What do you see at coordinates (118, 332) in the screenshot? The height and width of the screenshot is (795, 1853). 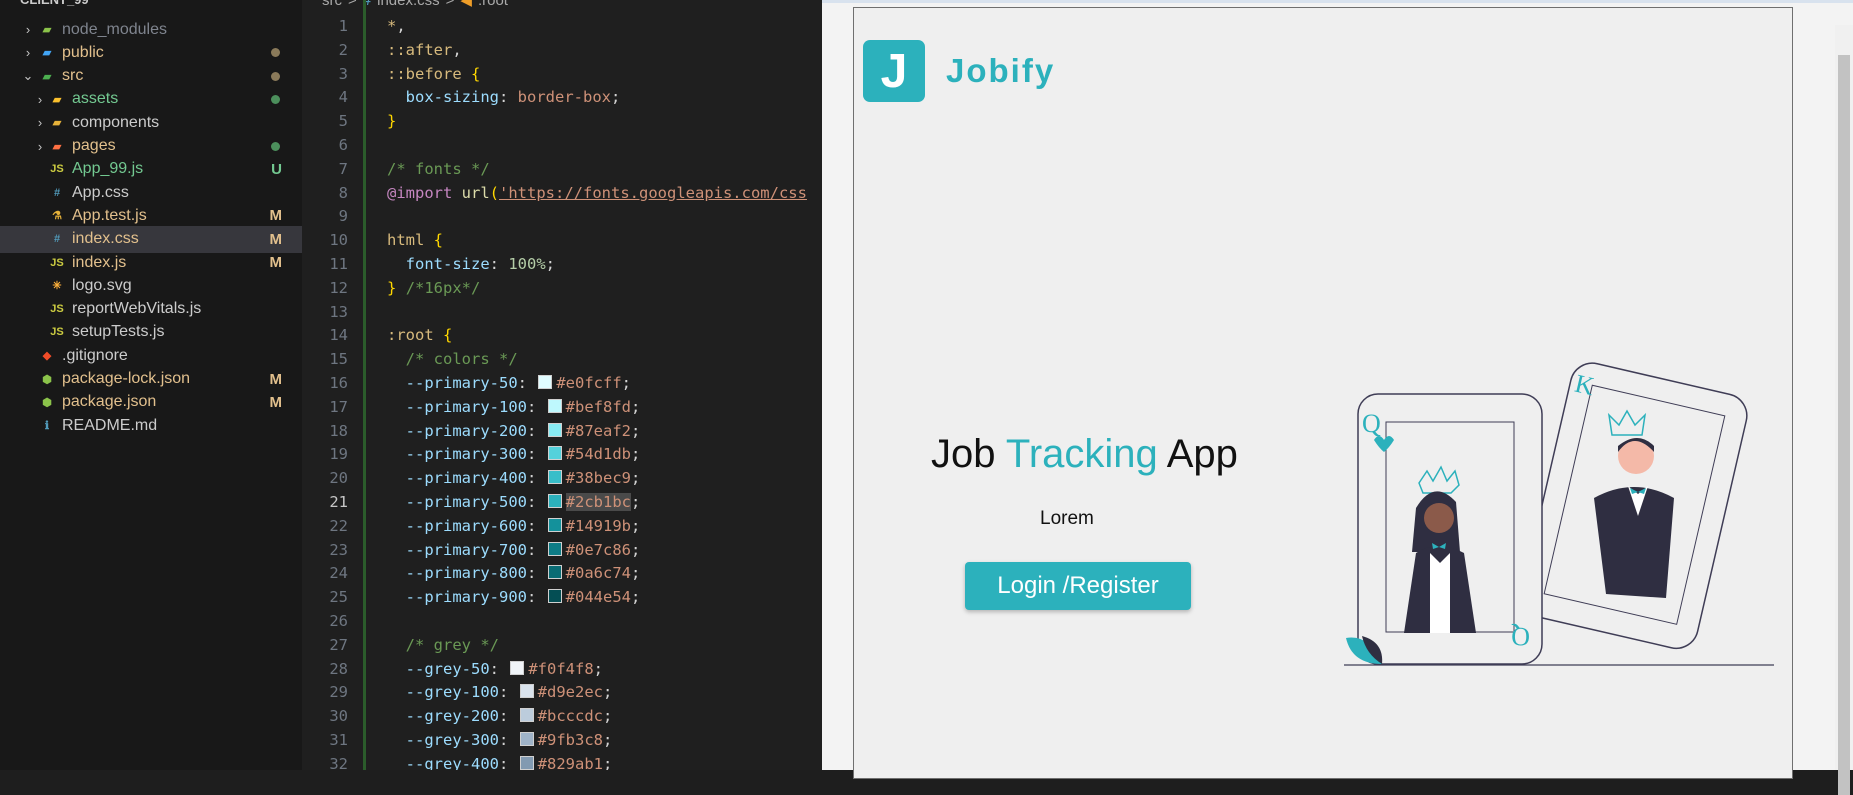 I see `tree-item-label: setupTests.js` at bounding box center [118, 332].